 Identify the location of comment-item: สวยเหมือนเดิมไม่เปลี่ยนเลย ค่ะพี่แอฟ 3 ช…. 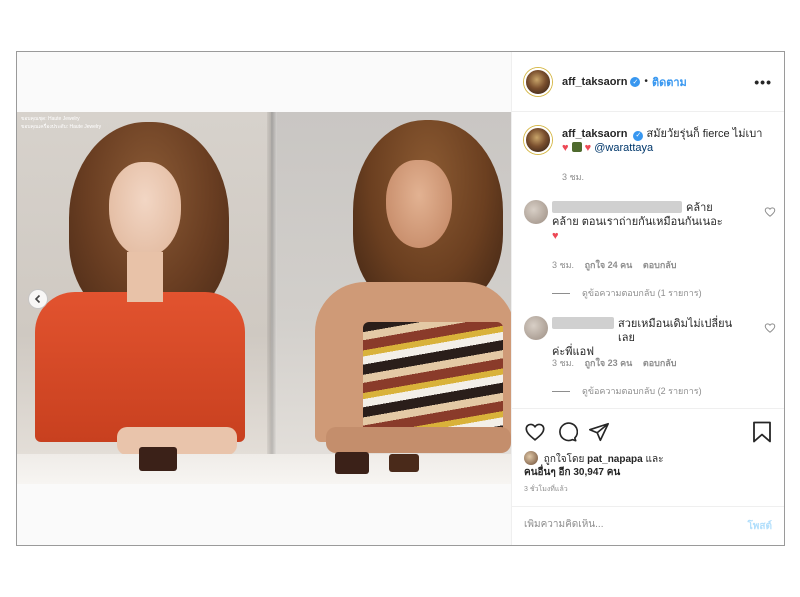
(650, 356).